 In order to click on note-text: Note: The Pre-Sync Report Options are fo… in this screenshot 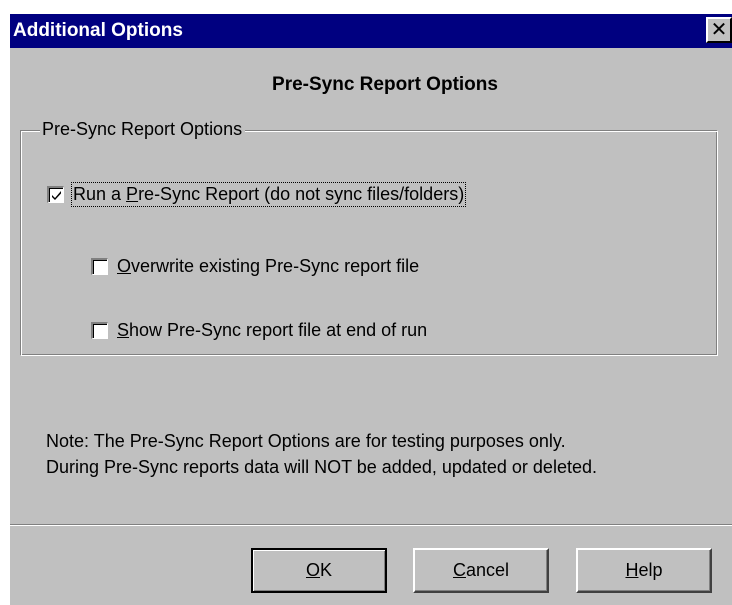, I will do `click(321, 454)`.